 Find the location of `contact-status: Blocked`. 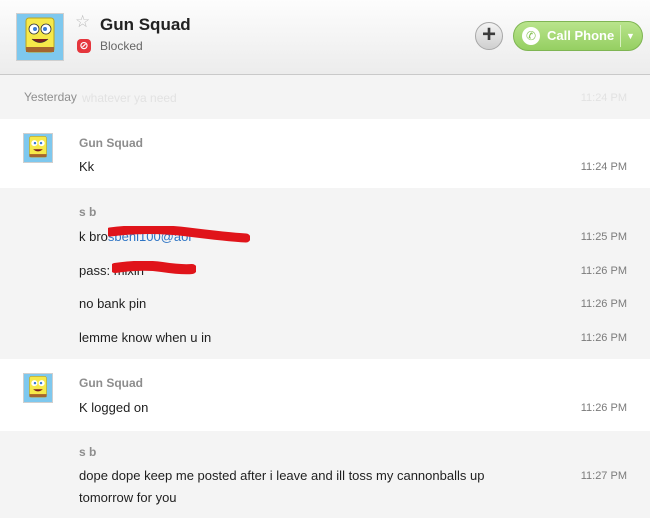

contact-status: Blocked is located at coordinates (121, 46).